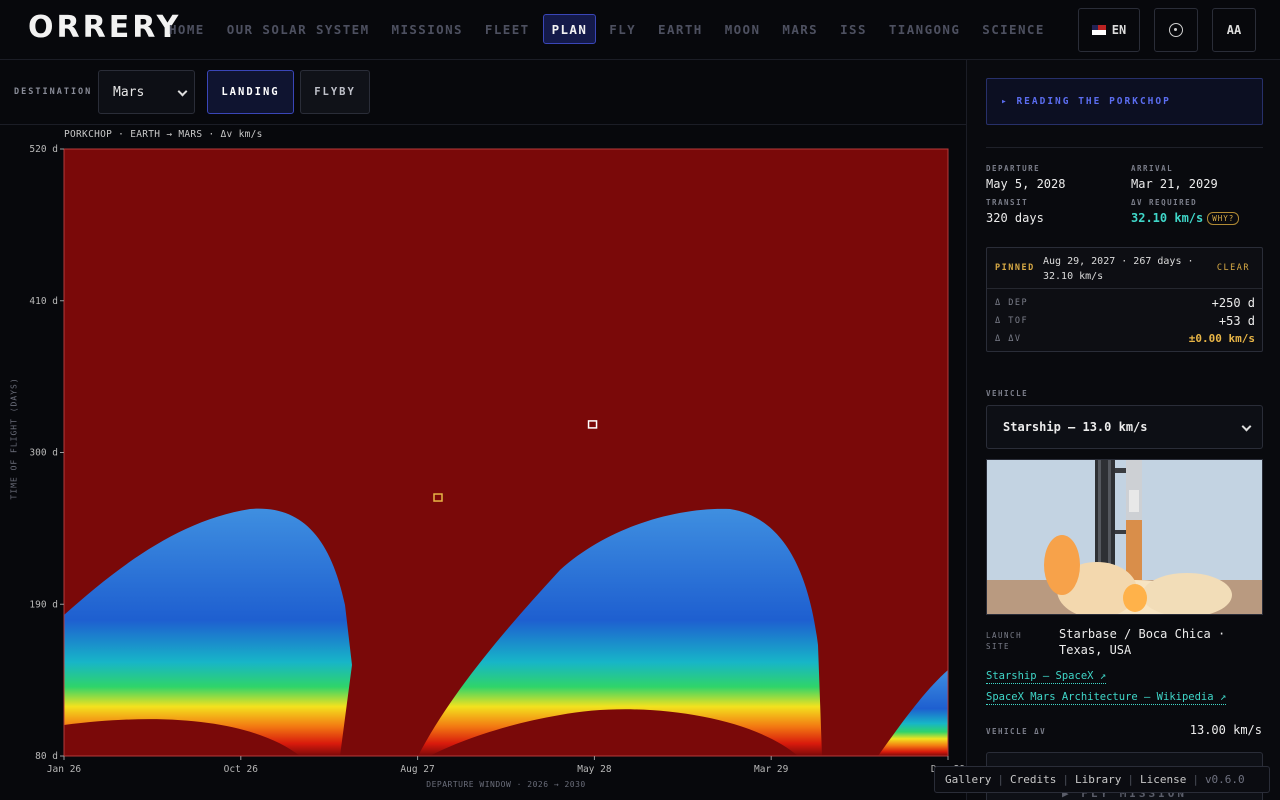 The image size is (1280, 800). I want to click on destination-value: Mars, so click(129, 92).